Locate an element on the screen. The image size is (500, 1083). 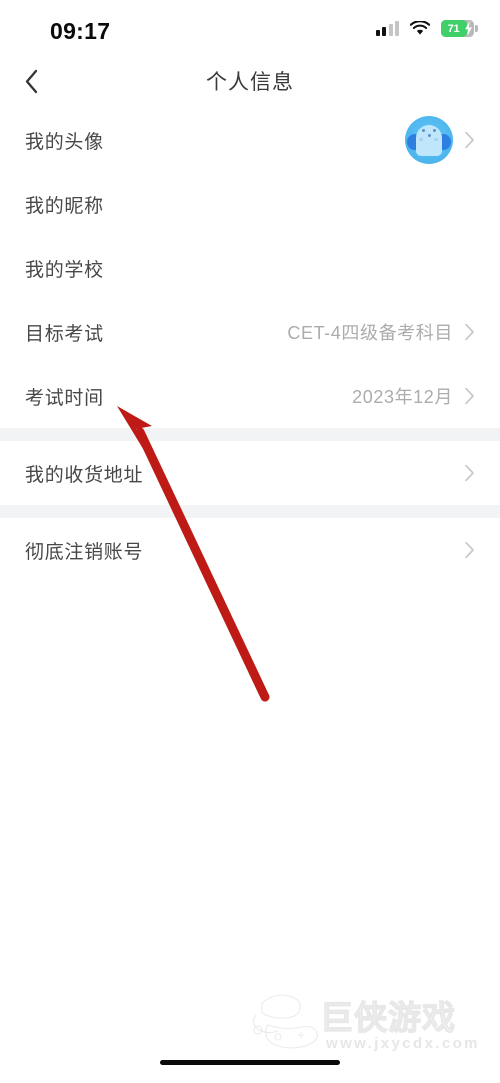
avatar is located at coordinates (429, 140).